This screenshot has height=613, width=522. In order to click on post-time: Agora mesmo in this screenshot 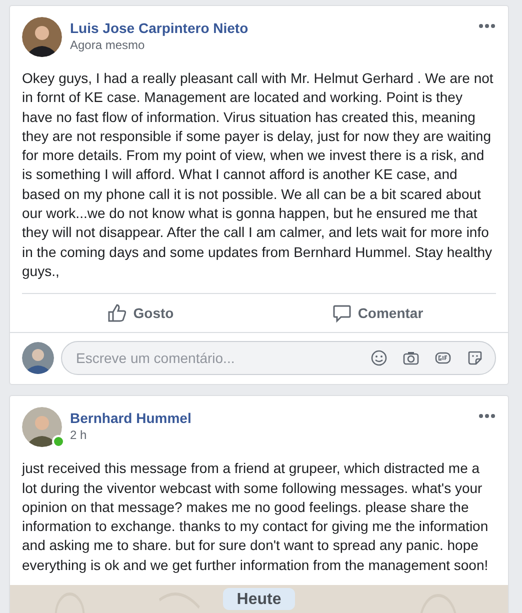, I will do `click(274, 45)`.